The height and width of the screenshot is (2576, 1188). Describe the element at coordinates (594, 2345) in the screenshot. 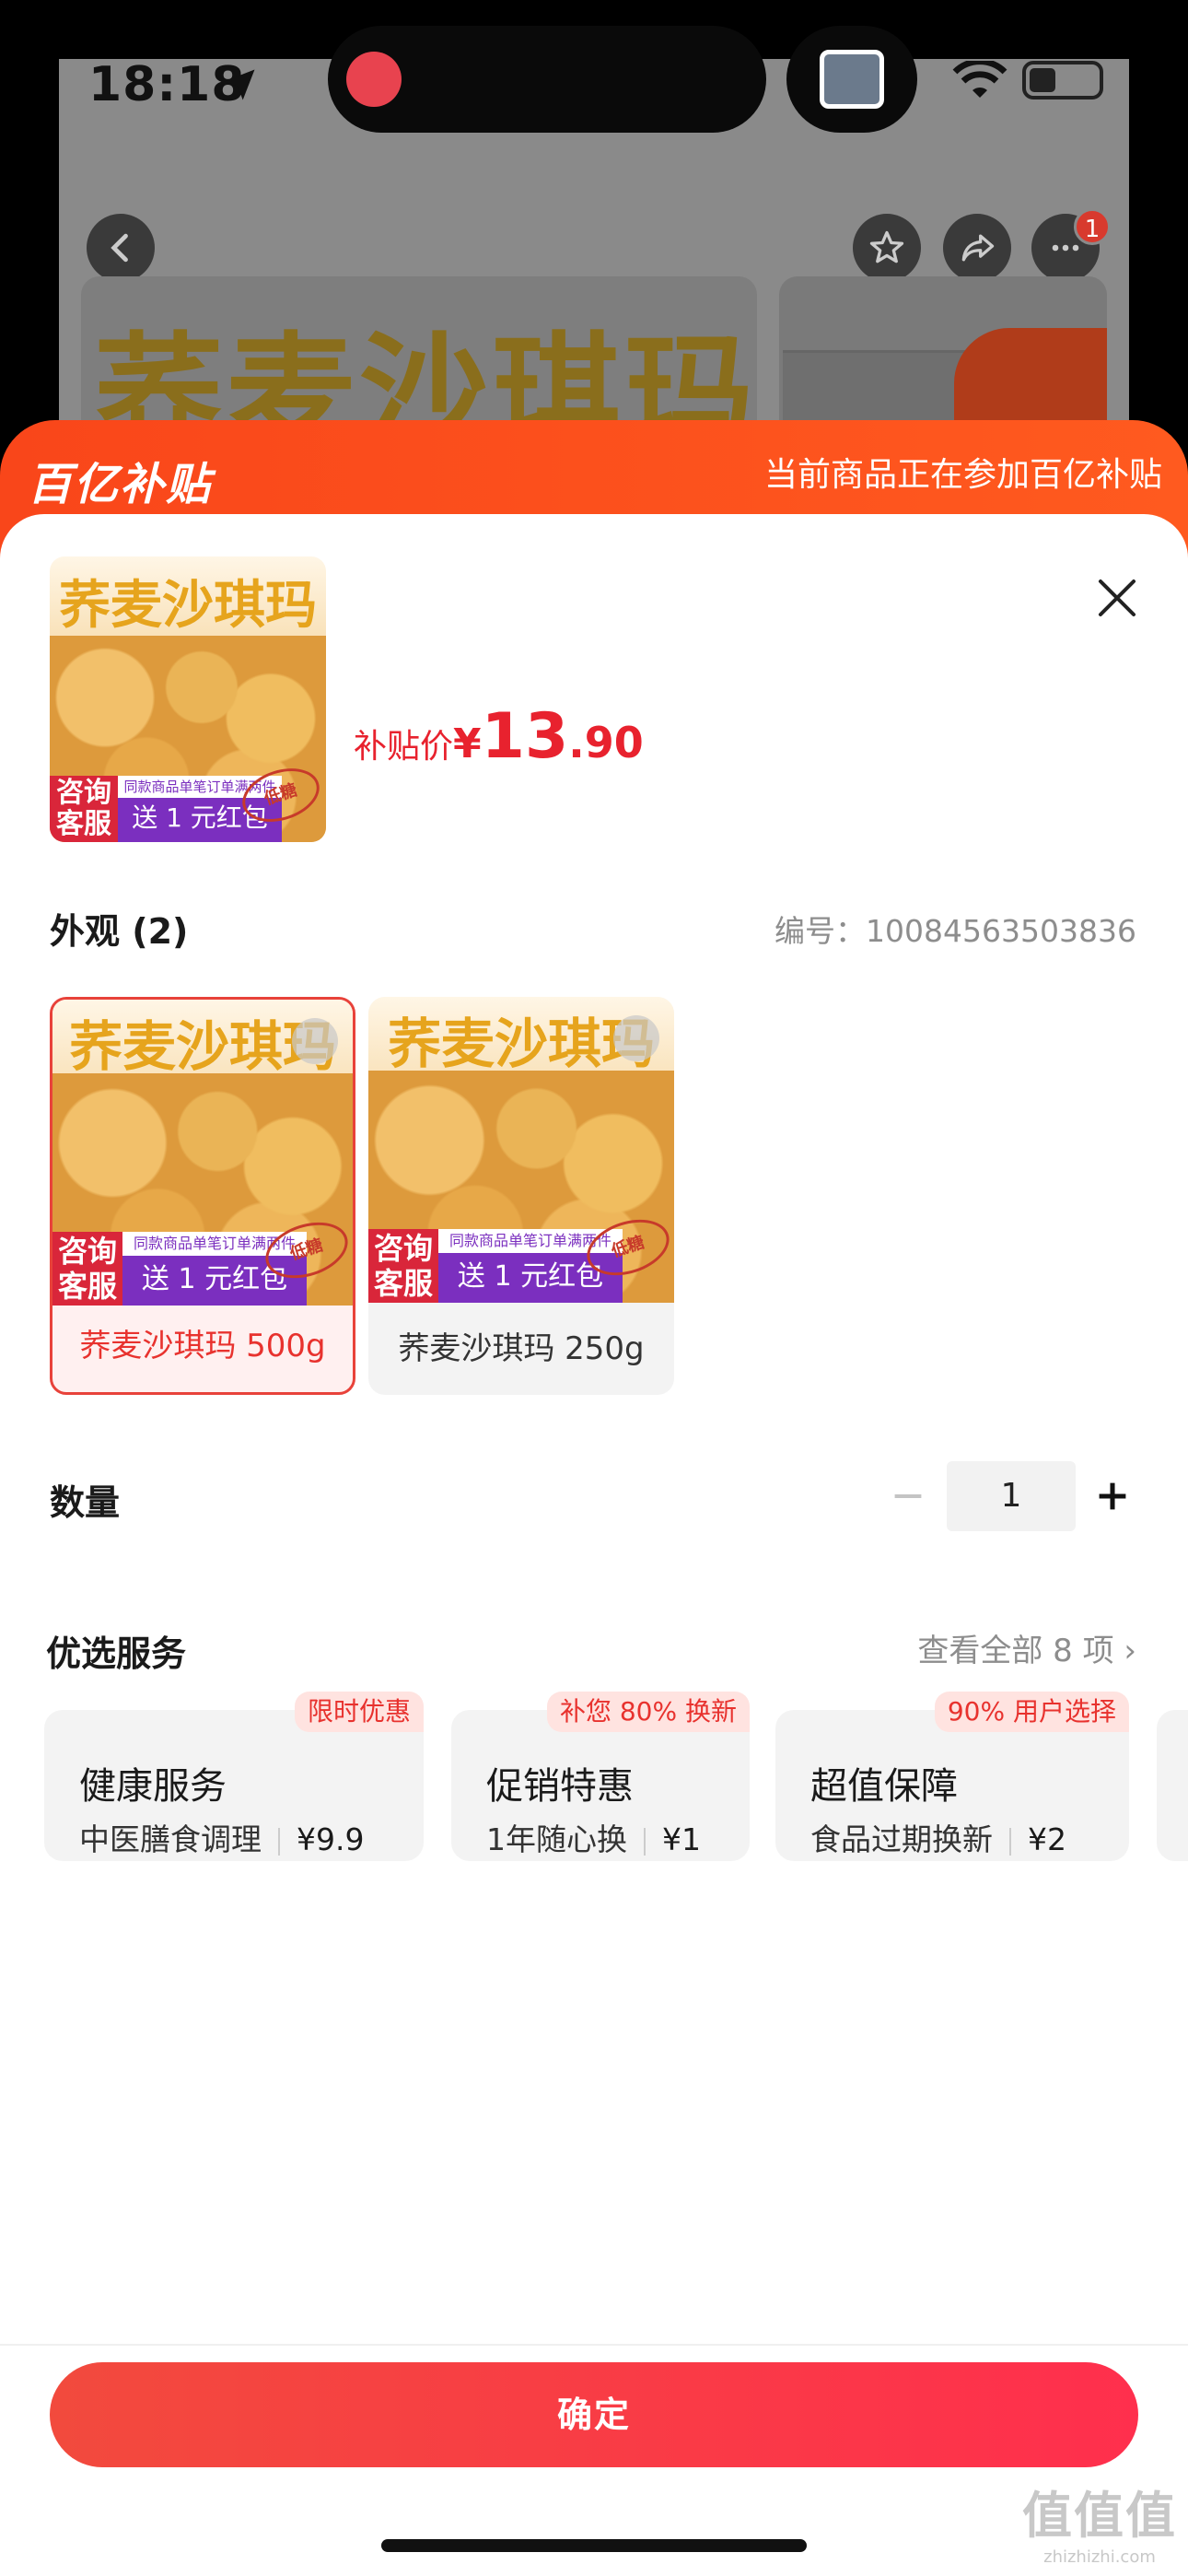

I see `footer-divider` at that location.